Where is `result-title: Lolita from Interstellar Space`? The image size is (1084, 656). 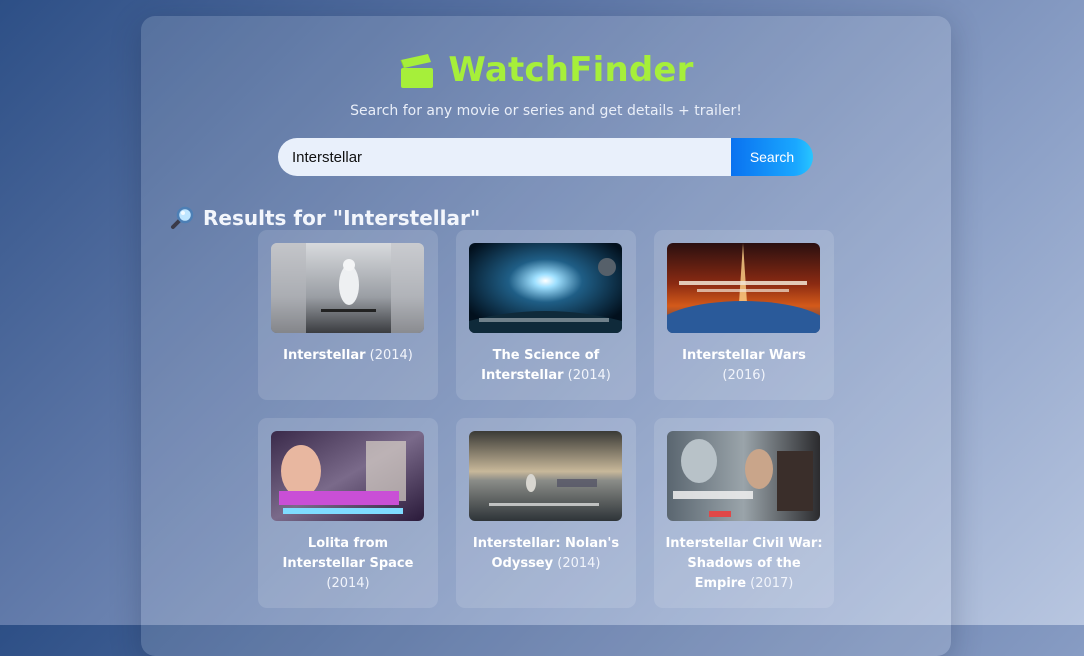
result-title: Lolita from Interstellar Space is located at coordinates (348, 553).